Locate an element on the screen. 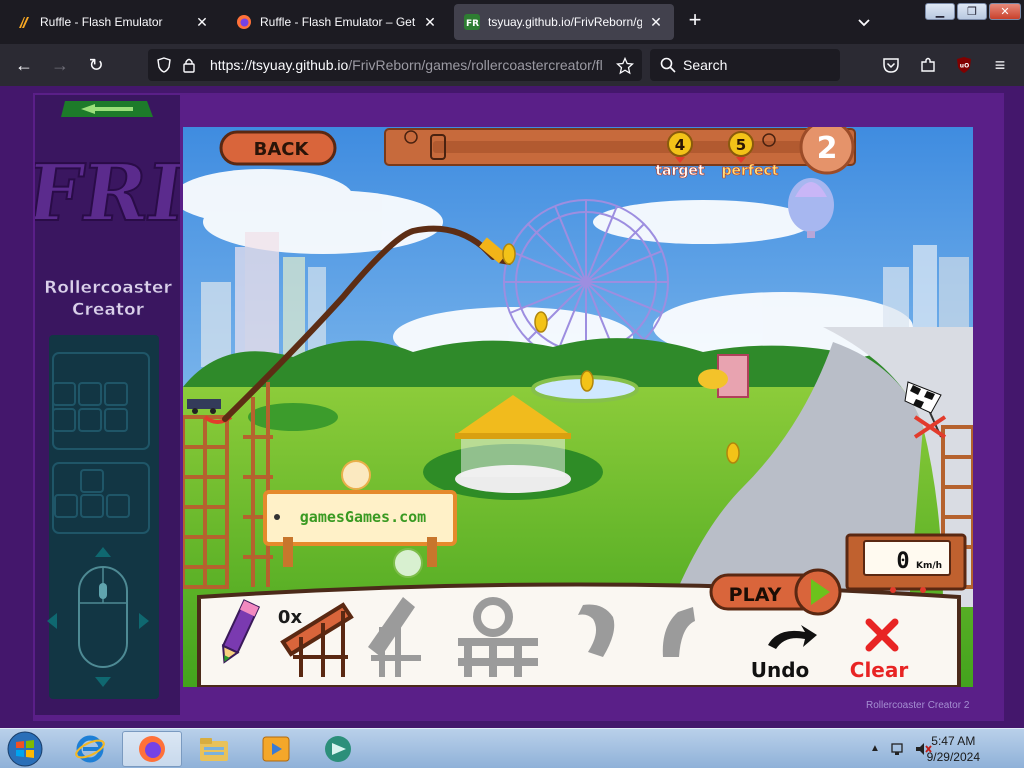 The height and width of the screenshot is (768, 1024). search-icon is located at coordinates (668, 65).